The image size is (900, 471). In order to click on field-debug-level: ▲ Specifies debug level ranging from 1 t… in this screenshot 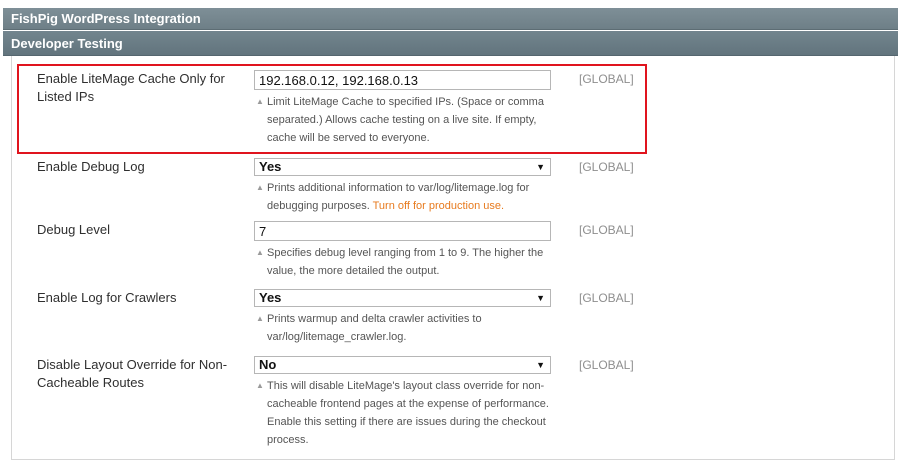, I will do `click(404, 250)`.